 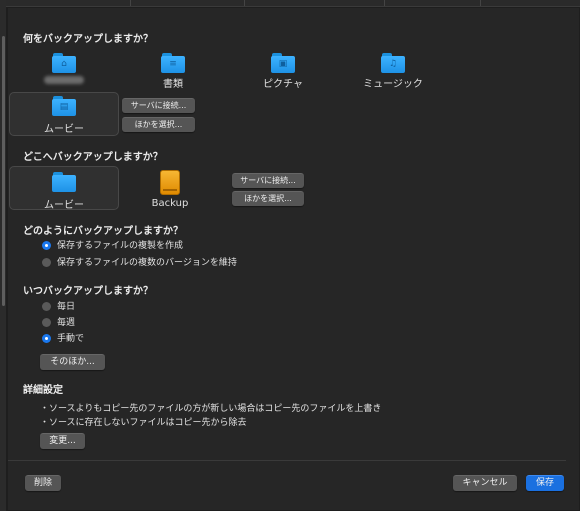 What do you see at coordinates (66, 307) in the screenshot?
I see `radio-label: 毎日` at bounding box center [66, 307].